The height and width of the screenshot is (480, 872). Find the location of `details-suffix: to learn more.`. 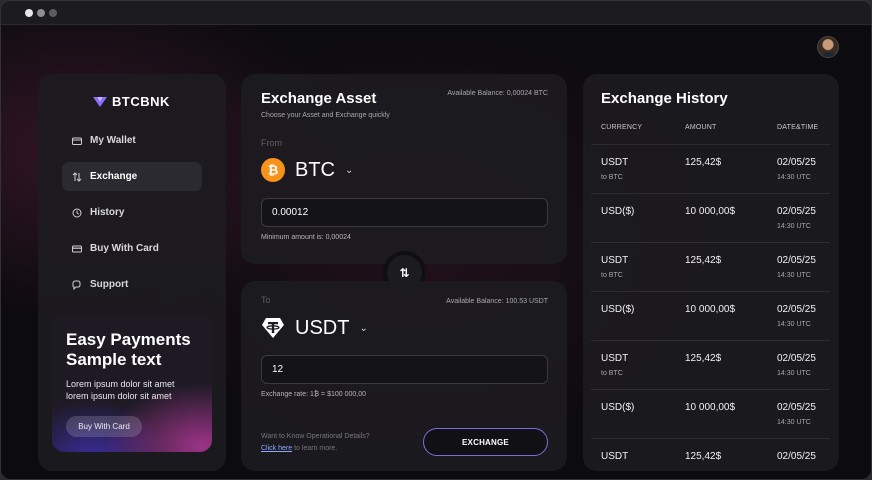

details-suffix: to learn more. is located at coordinates (315, 448).